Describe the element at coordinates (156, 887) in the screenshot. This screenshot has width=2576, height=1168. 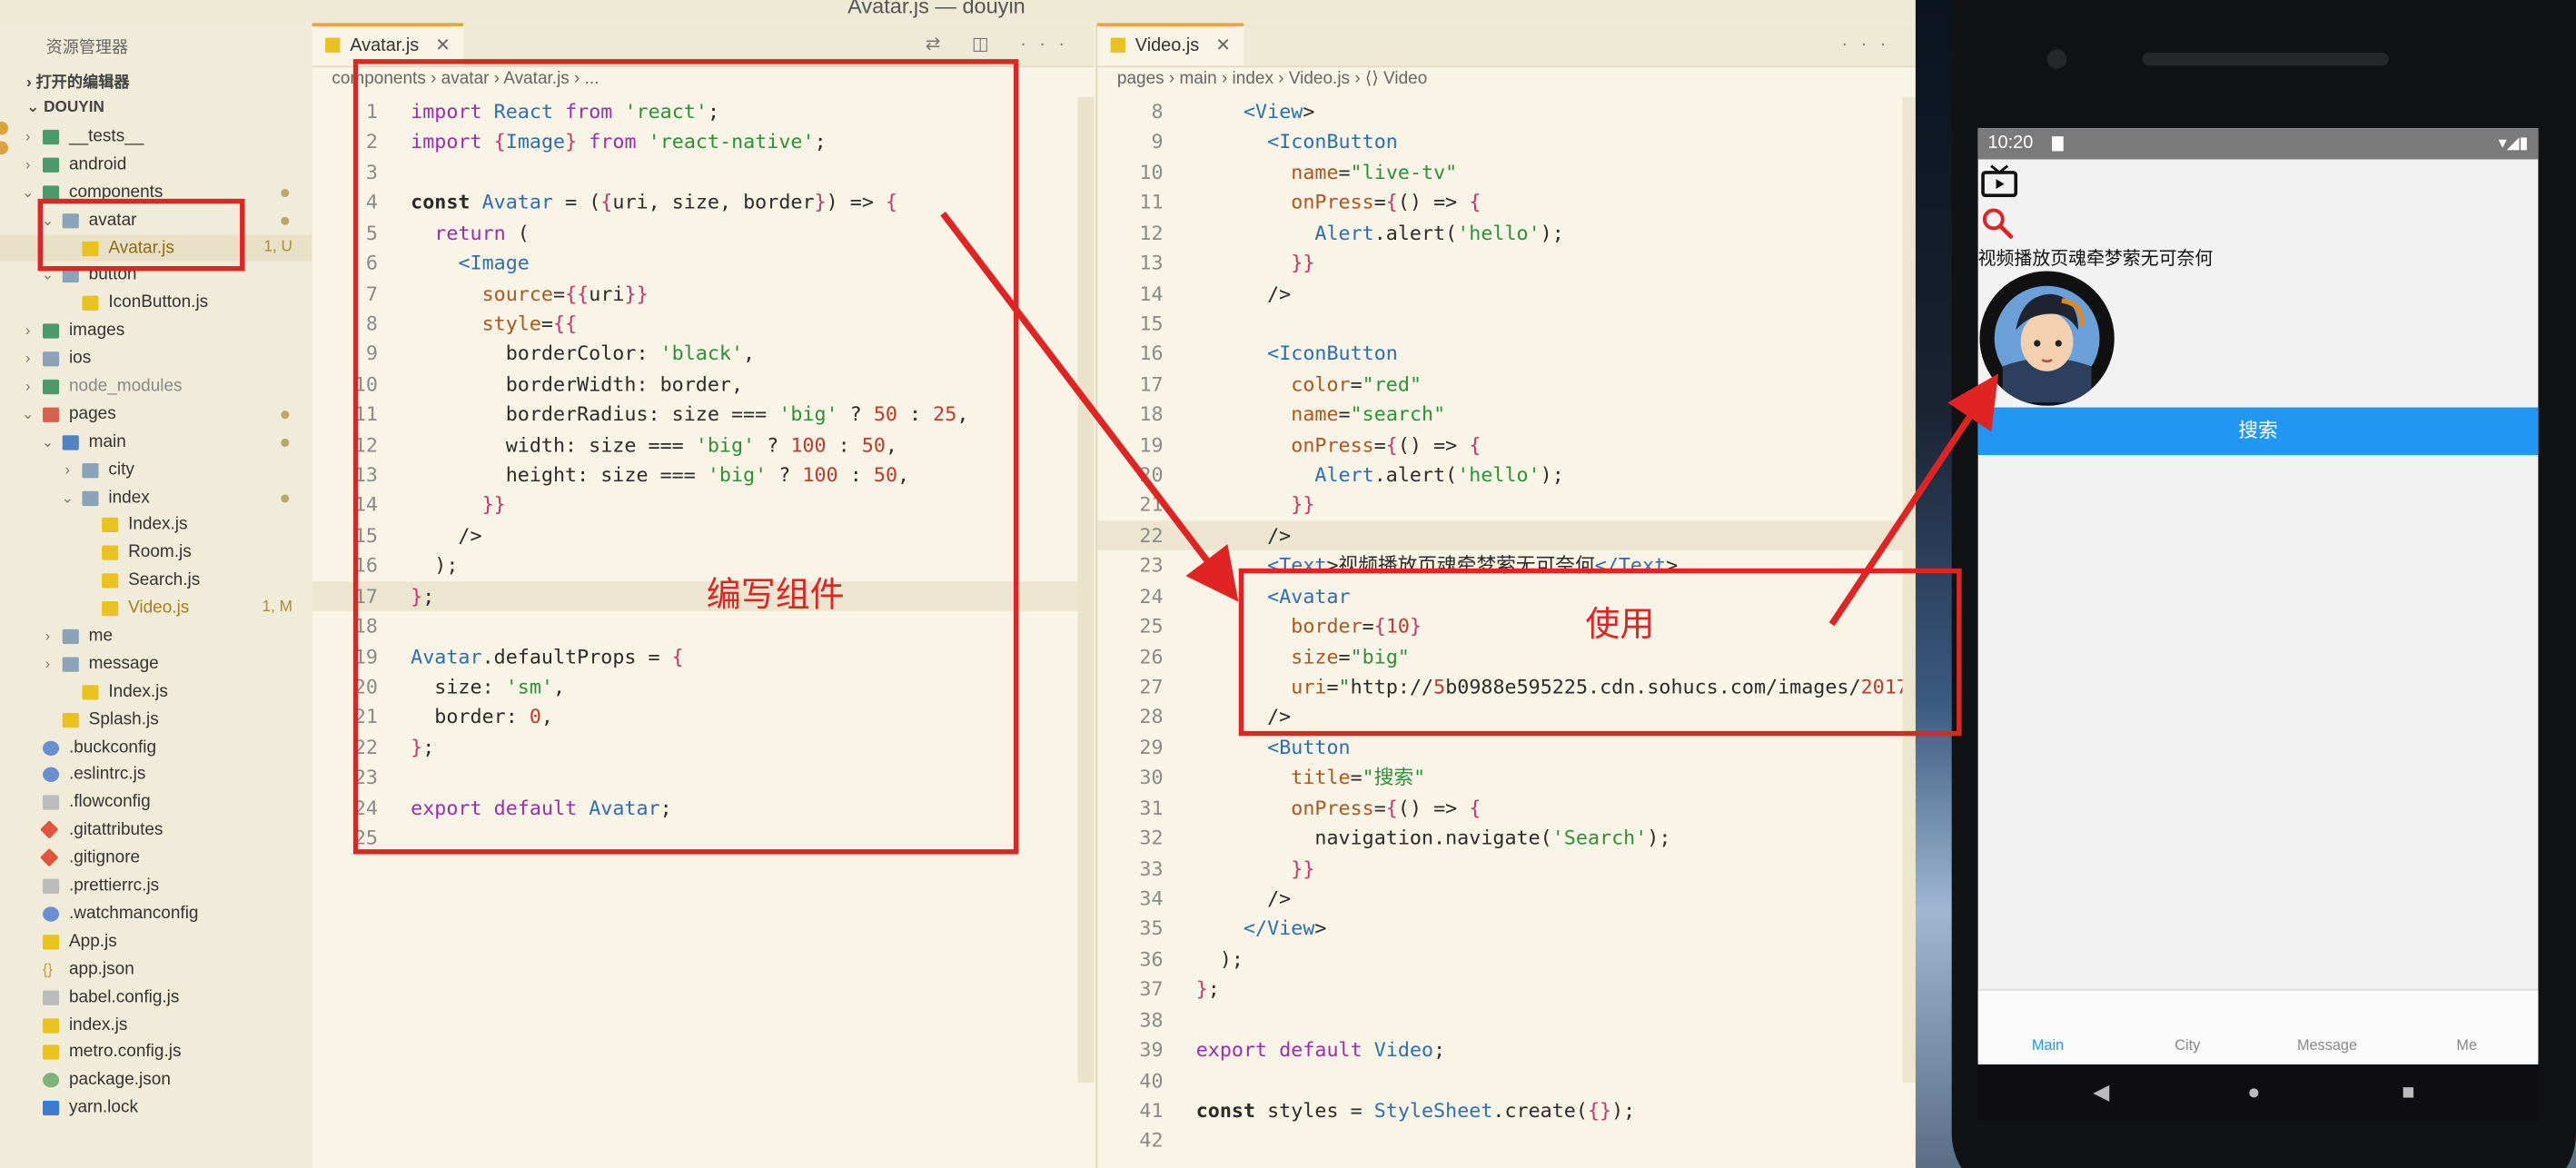
I see `file-tree-item: .prettierrc.js` at that location.